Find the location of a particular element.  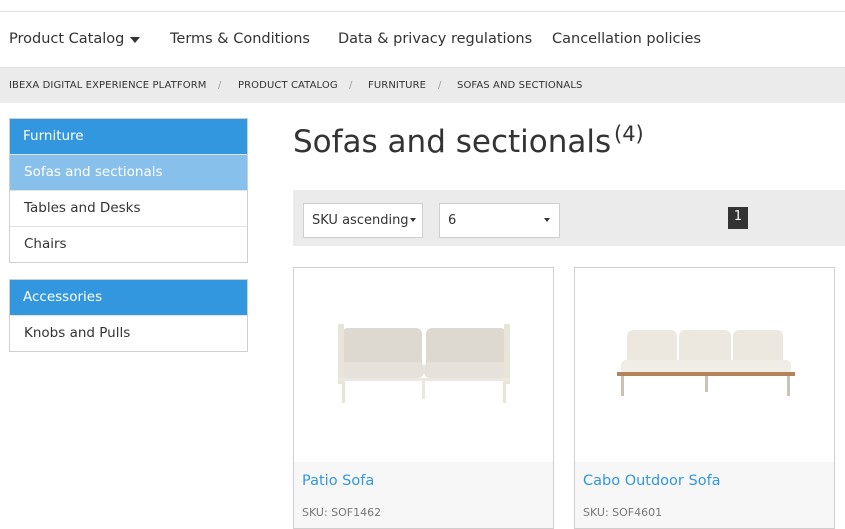

product-info: Cabo Outdoor Sofa SKU: SOF4601 is located at coordinates (704, 495).